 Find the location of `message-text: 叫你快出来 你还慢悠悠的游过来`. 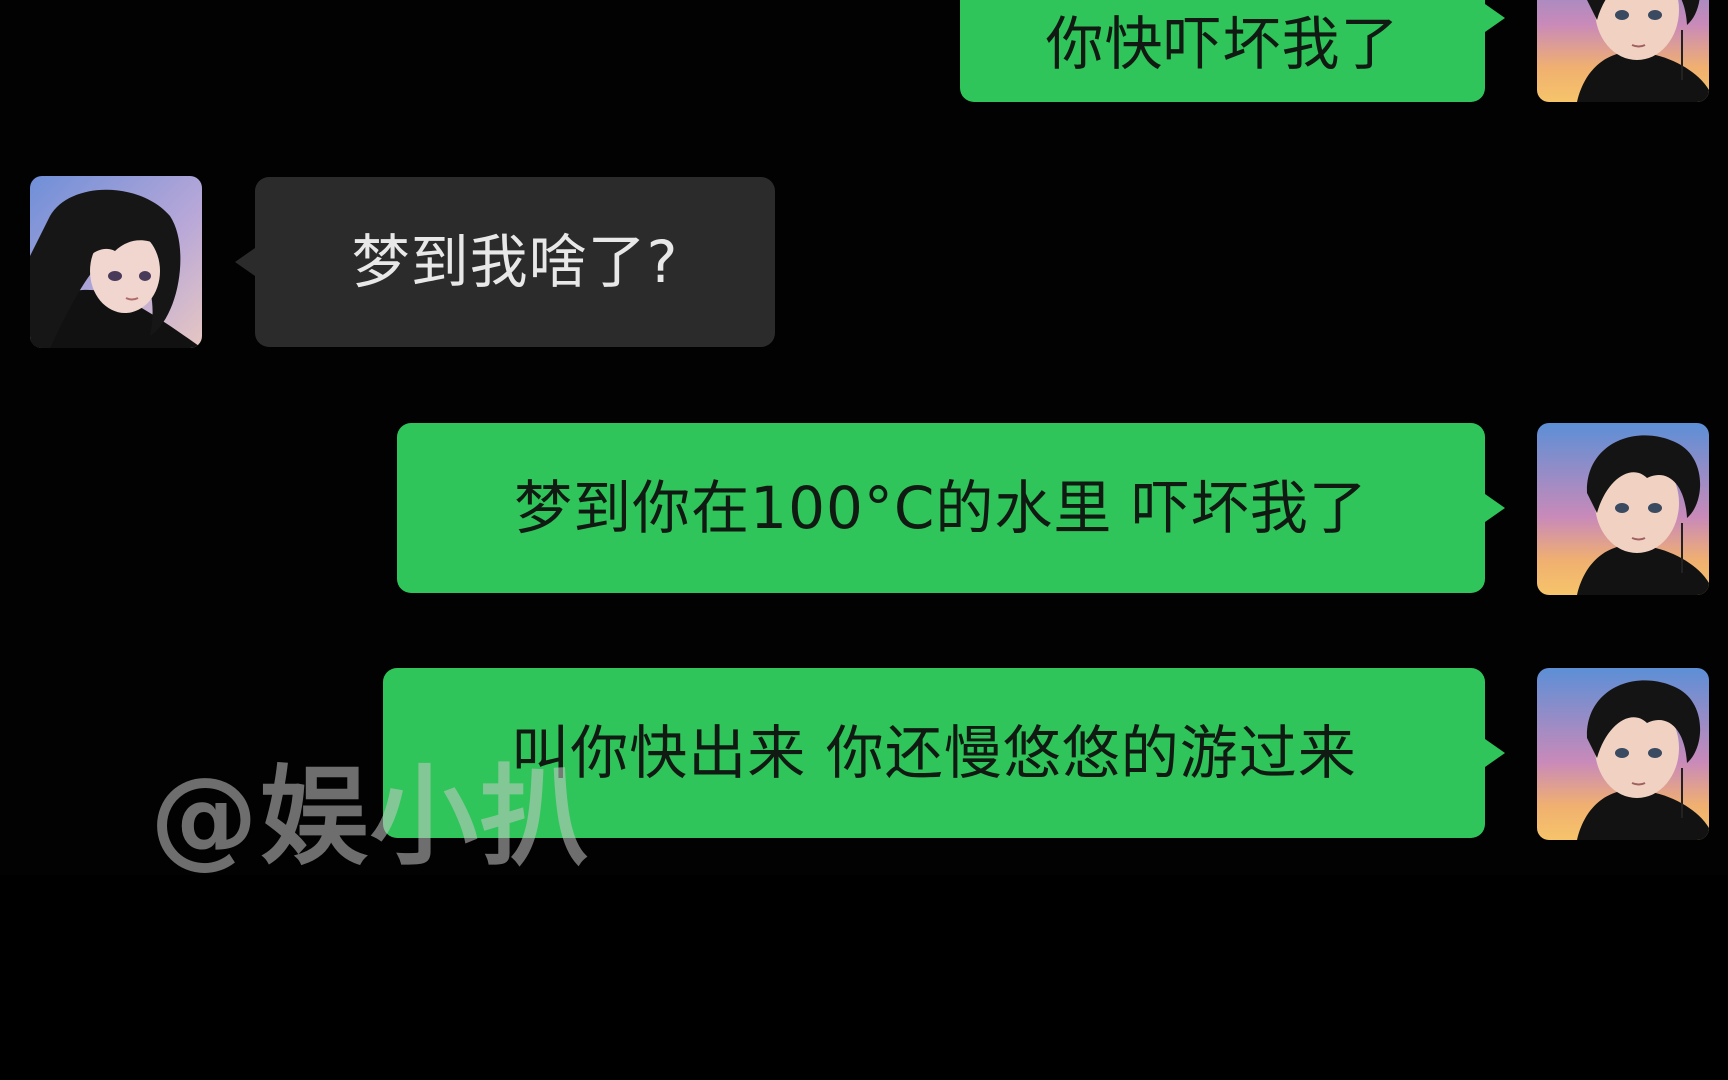

message-text: 叫你快出来 你还慢悠悠的游过来 is located at coordinates (934, 753).